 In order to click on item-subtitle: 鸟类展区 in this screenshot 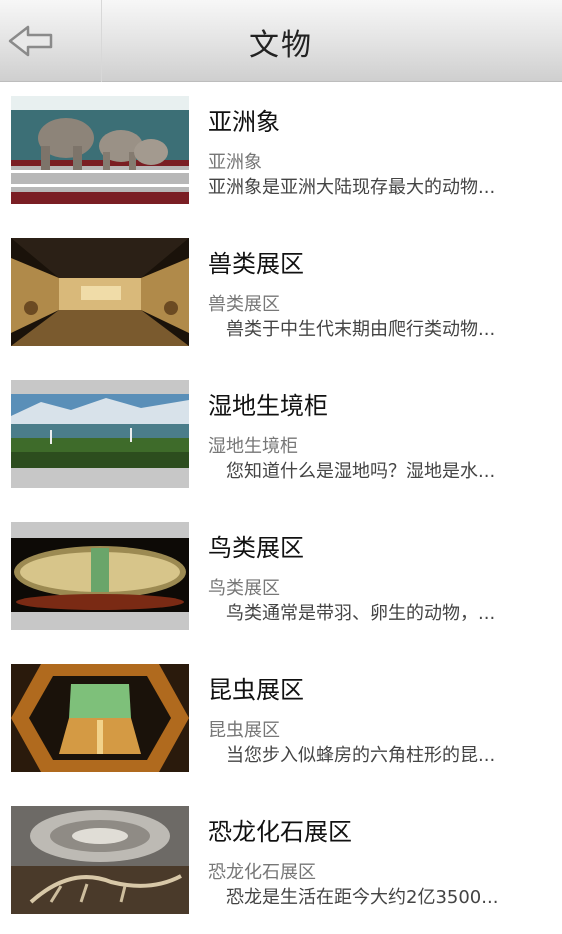, I will do `click(244, 588)`.